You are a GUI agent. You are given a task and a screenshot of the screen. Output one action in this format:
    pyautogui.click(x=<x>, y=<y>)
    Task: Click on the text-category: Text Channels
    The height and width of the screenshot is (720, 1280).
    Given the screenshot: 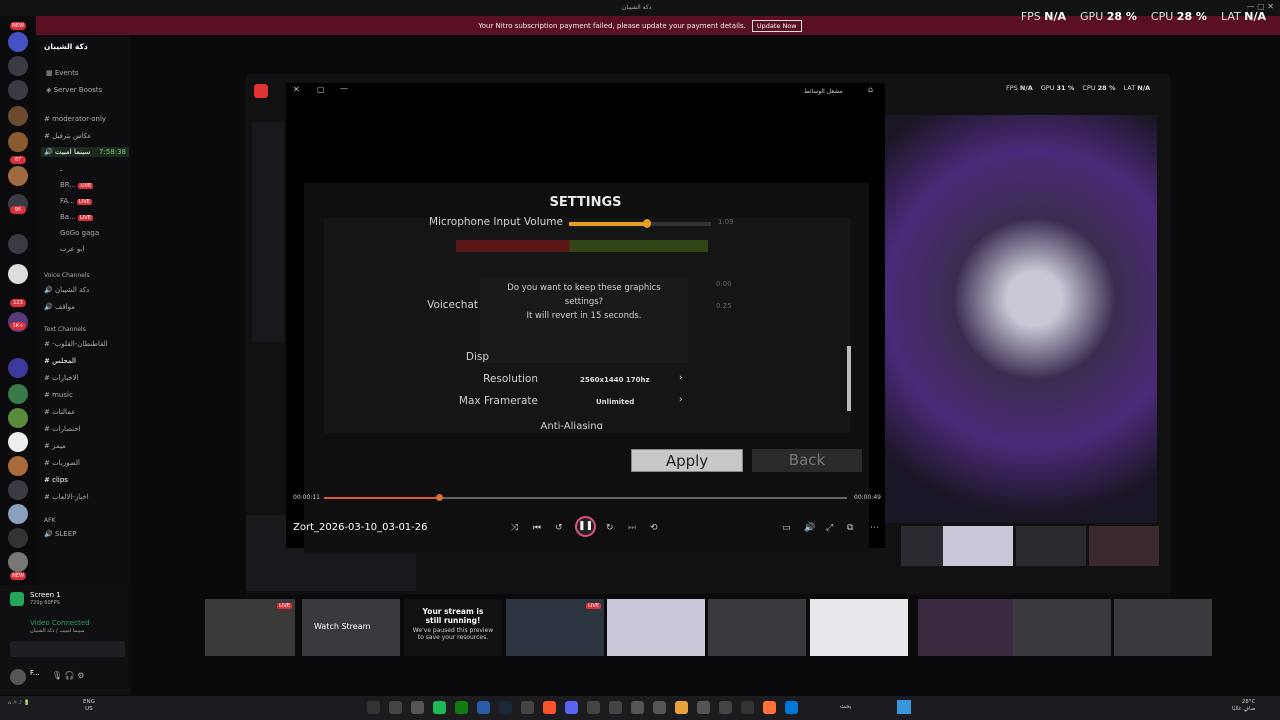 What is the action you would take?
    pyautogui.click(x=65, y=329)
    